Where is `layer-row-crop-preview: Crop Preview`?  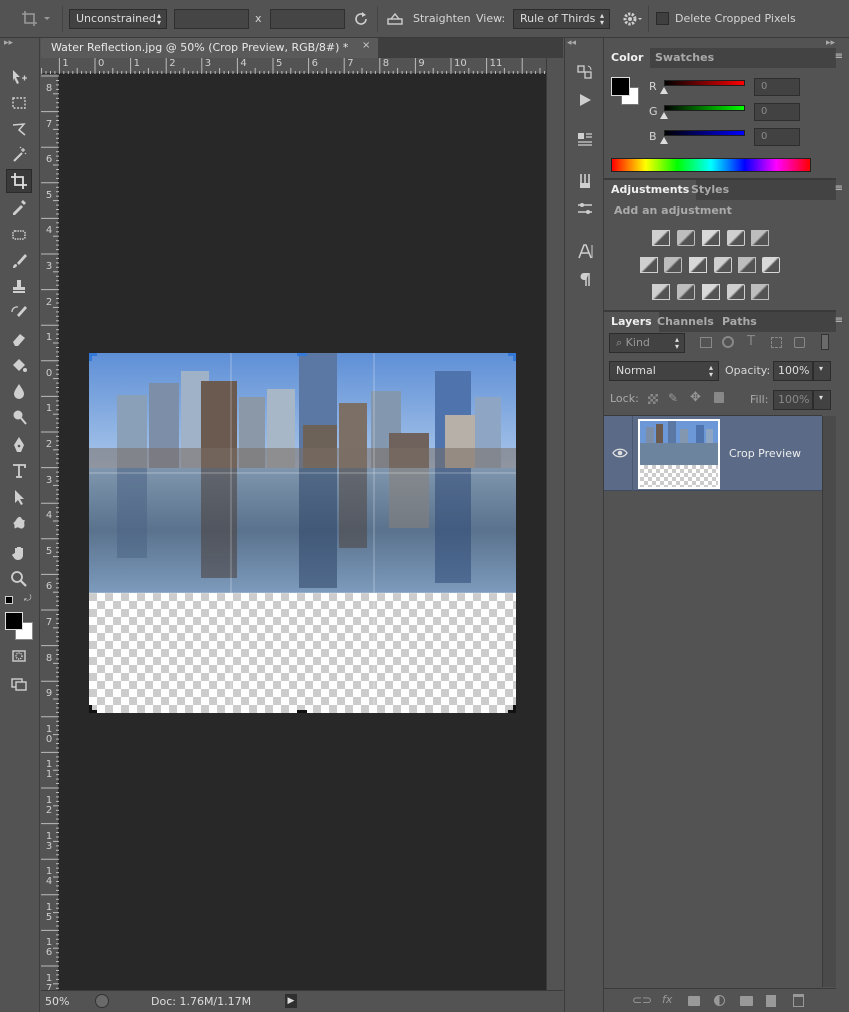 layer-row-crop-preview: Crop Preview is located at coordinates (713, 453).